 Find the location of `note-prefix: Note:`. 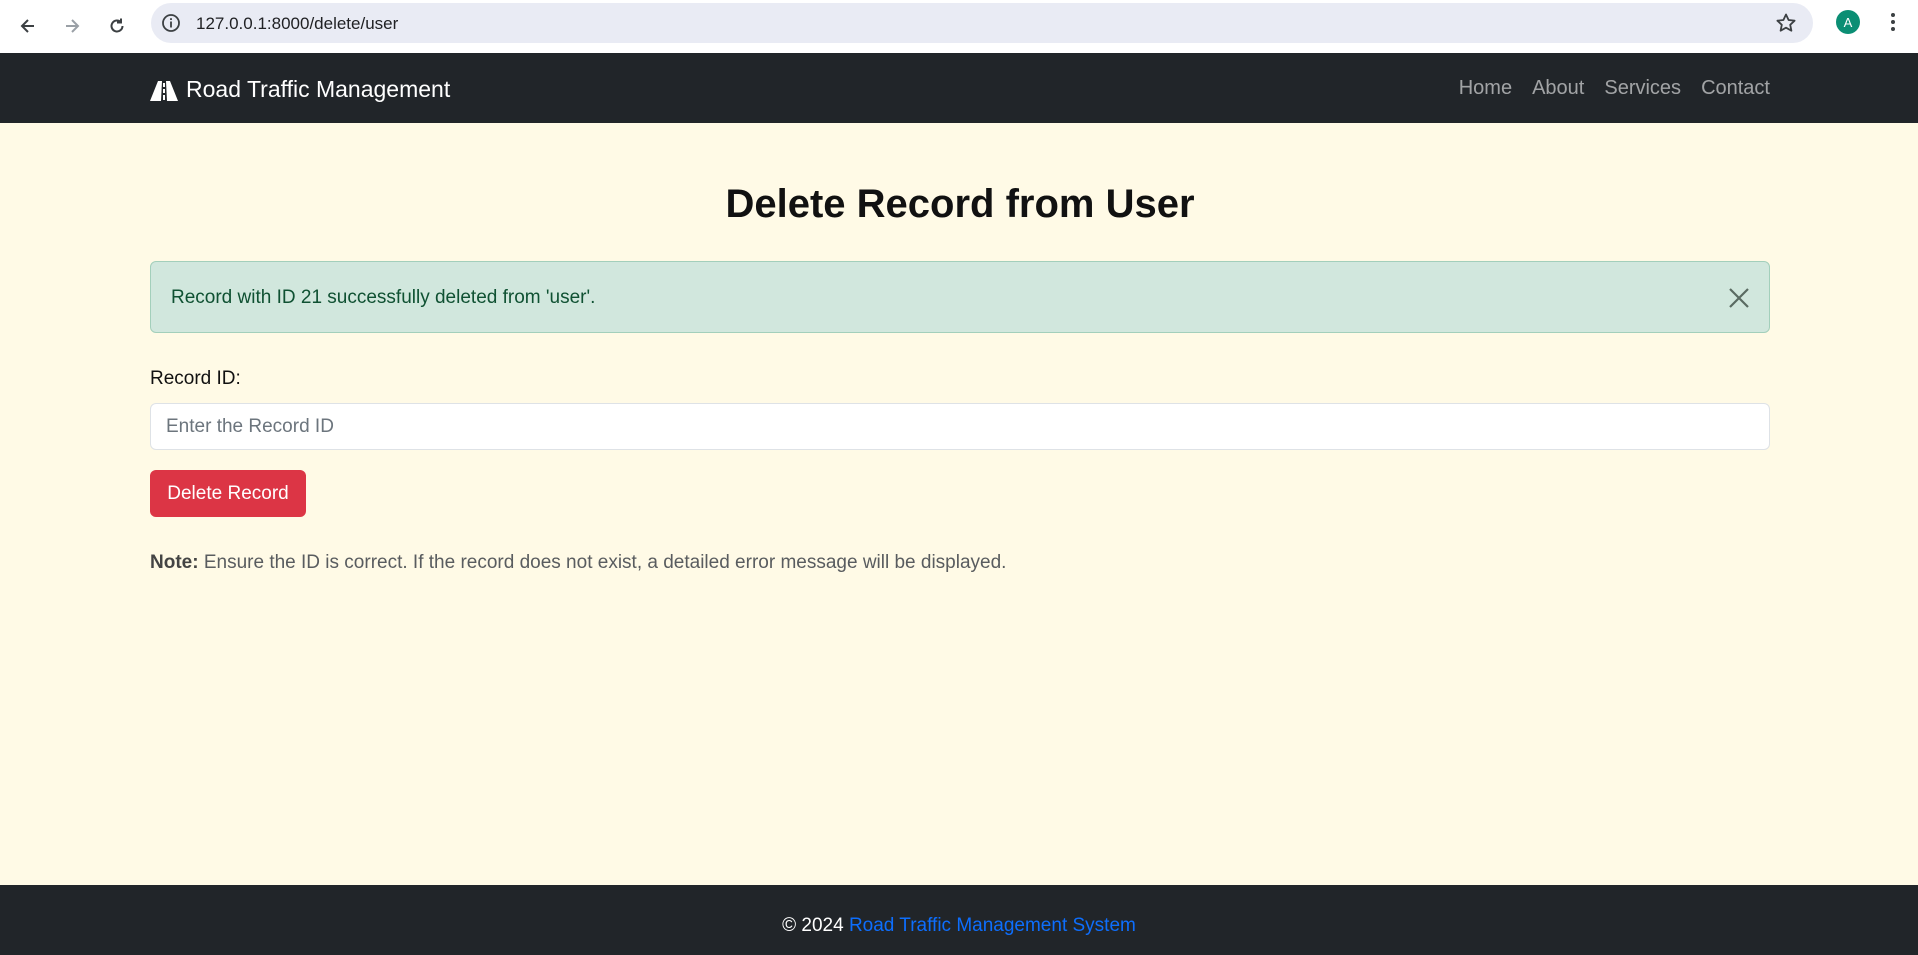

note-prefix: Note: is located at coordinates (174, 562).